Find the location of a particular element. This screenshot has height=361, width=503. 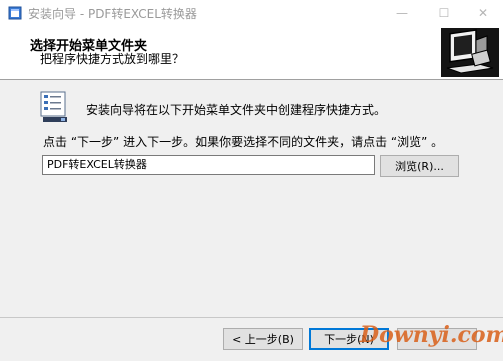

maximize-icon: ☐ is located at coordinates (444, 13).